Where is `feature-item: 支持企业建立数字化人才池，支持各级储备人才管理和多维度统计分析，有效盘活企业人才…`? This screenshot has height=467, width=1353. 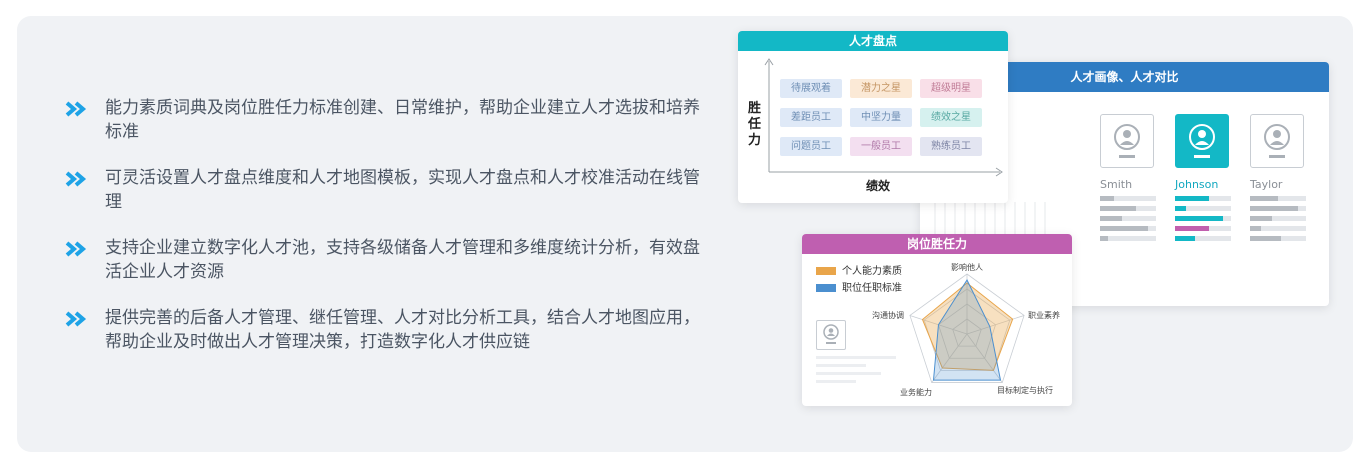
feature-item: 支持企业建立数字化人才池，支持各级储备人才管理和多维度统计分析，有效盘活企业人才… is located at coordinates (390, 260).